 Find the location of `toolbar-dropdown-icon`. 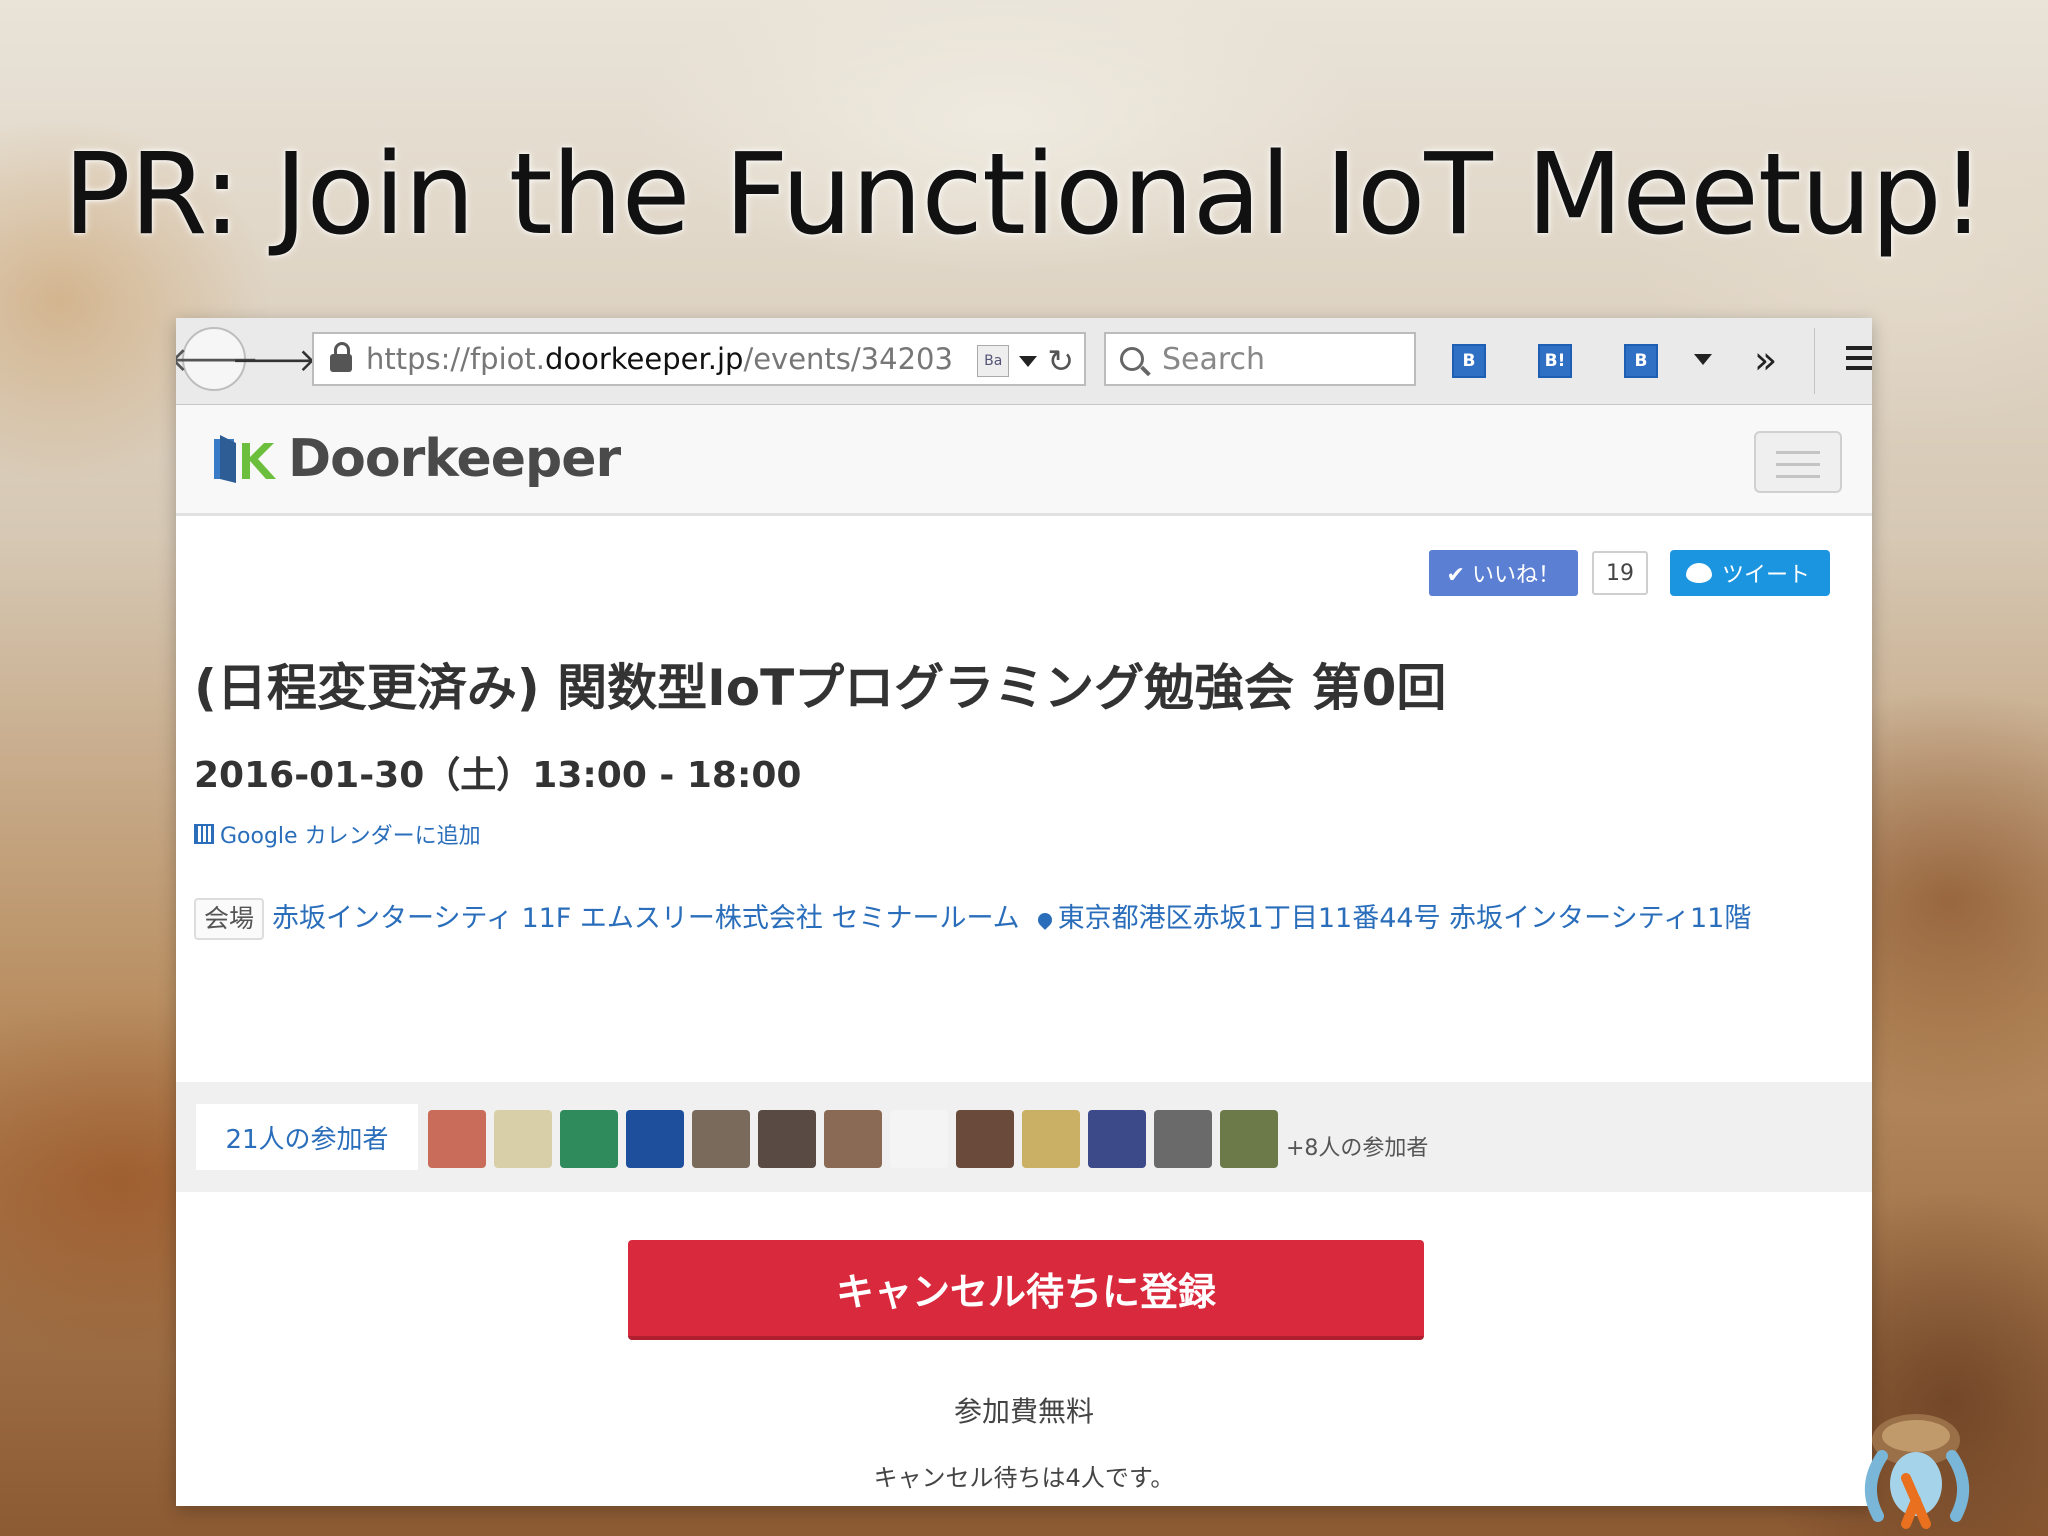

toolbar-dropdown-icon is located at coordinates (1703, 359).